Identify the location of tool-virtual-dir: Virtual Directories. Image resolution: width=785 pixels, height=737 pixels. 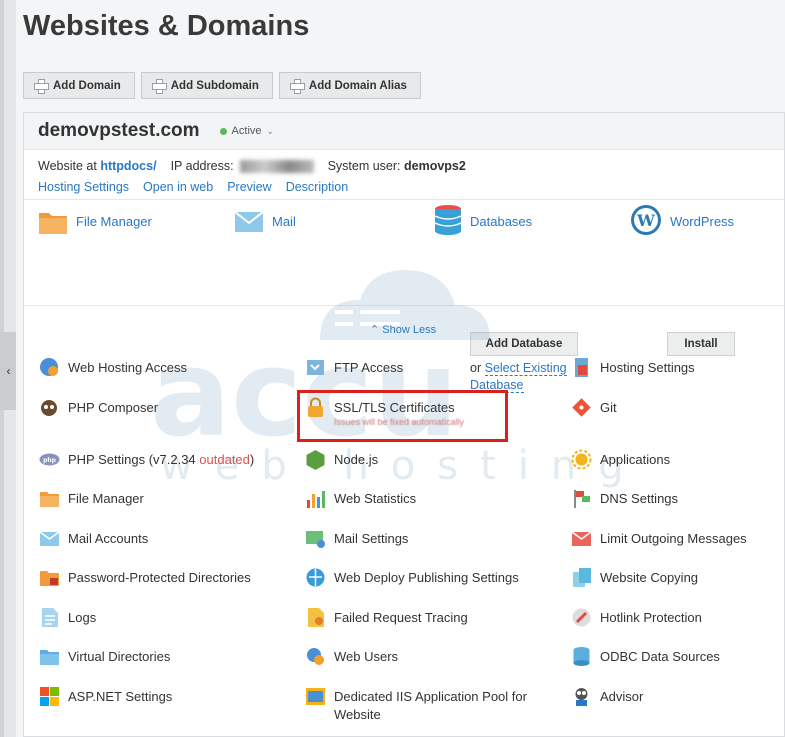
(159, 656).